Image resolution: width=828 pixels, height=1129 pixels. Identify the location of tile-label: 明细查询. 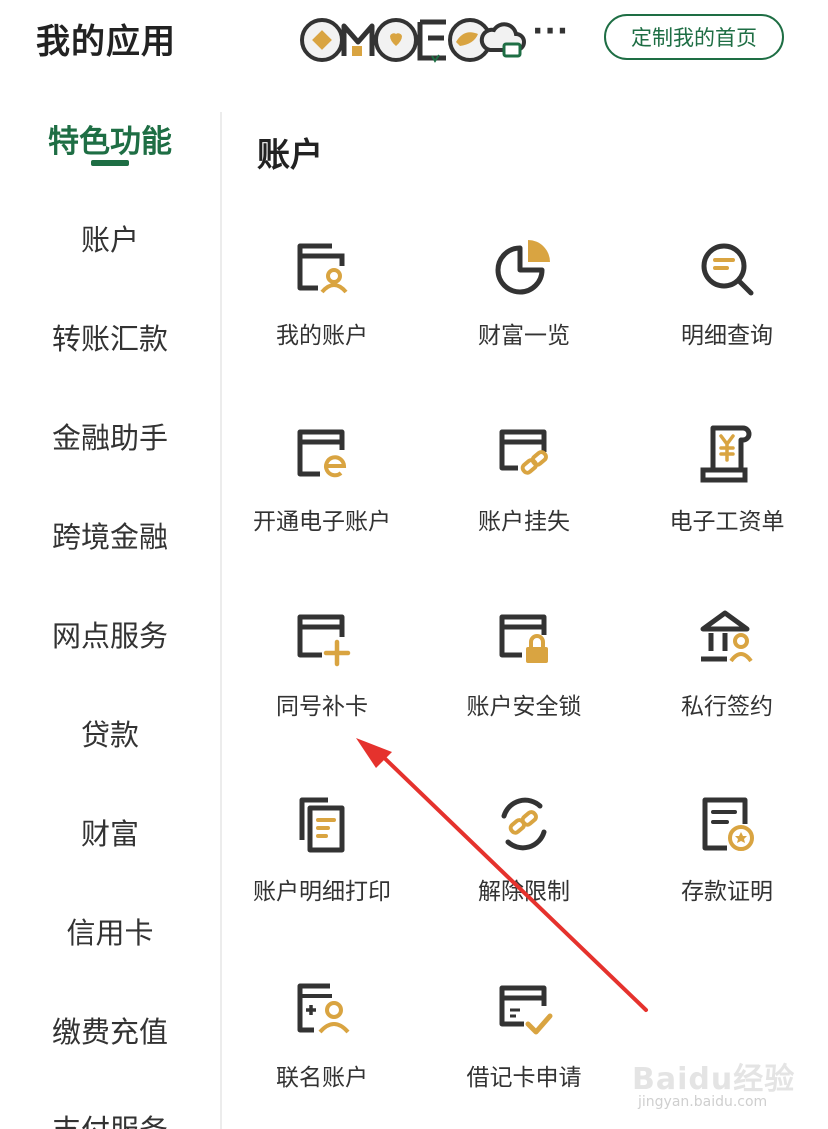
(727, 336).